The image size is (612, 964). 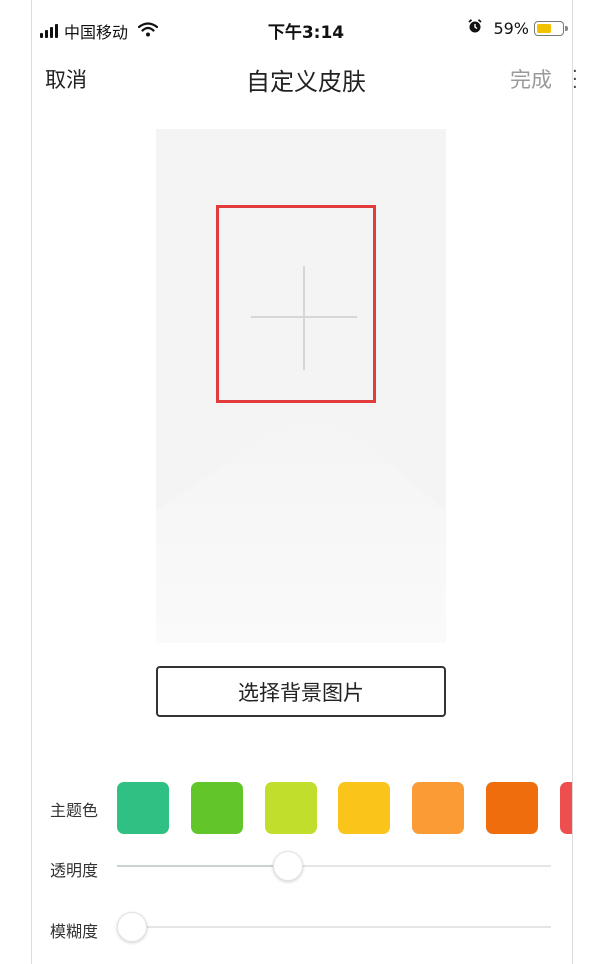 I want to click on opacity-slider, so click(x=334, y=866).